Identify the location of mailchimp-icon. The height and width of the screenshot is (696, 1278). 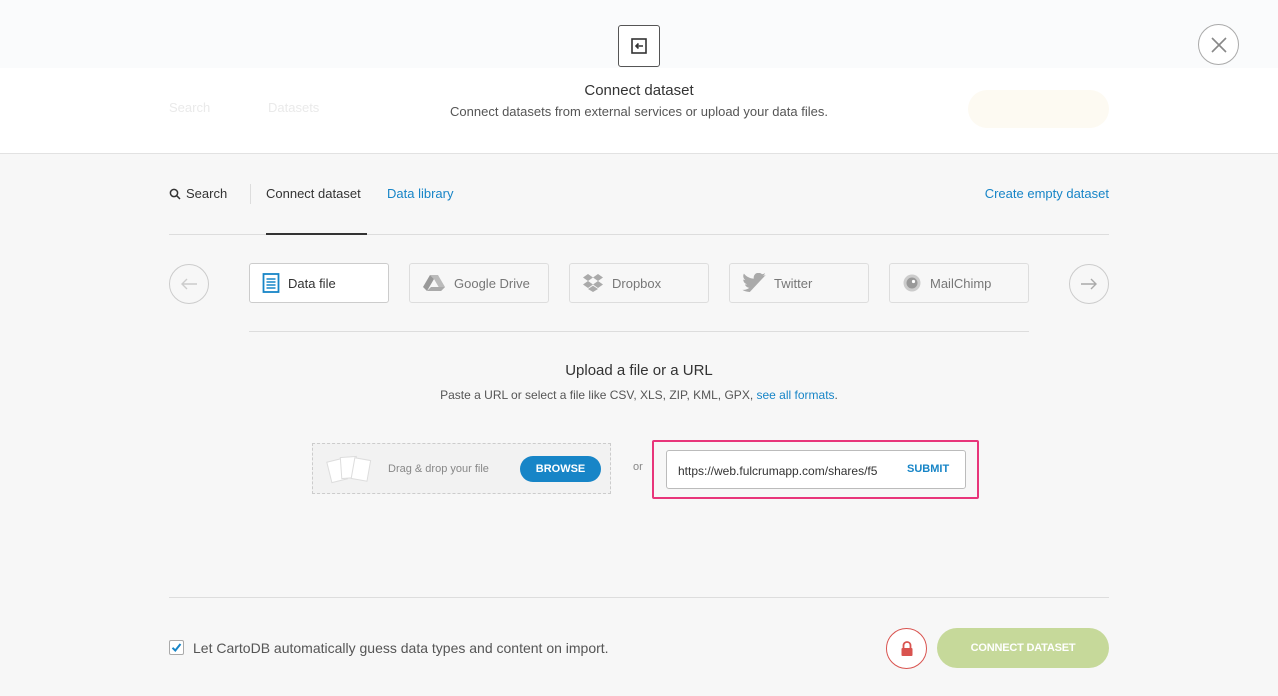
(912, 283).